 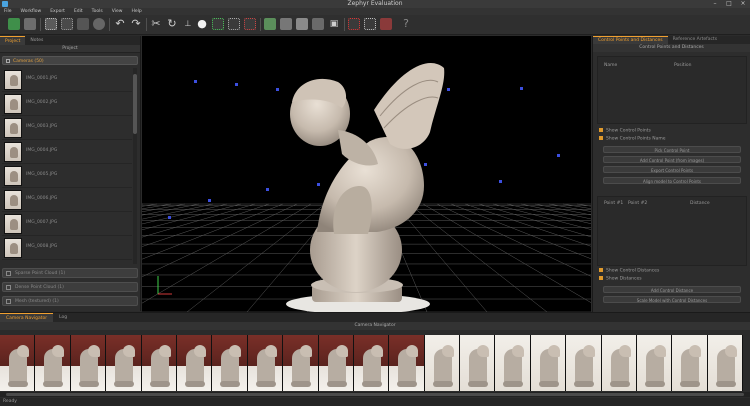 What do you see at coordinates (67, 128) in the screenshot?
I see `list-item: IMG_0003.JPG` at bounding box center [67, 128].